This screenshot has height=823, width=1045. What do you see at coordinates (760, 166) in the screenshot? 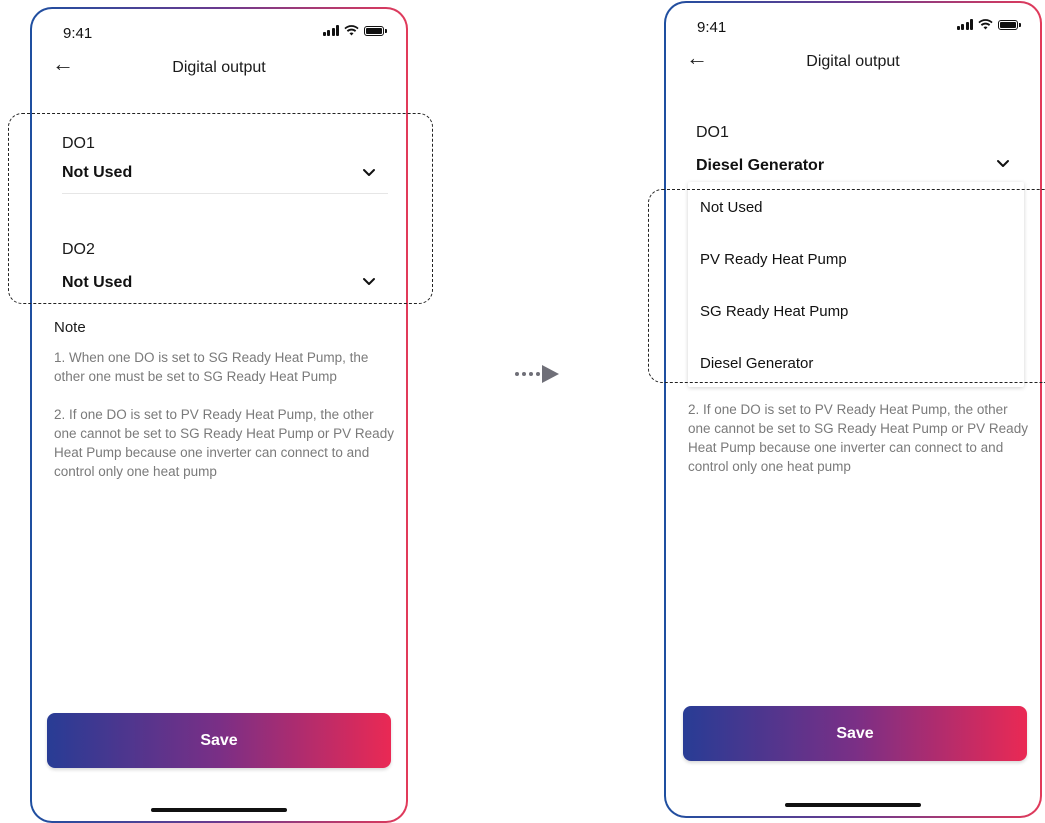
I see `do1-select-value: Diesel Generator` at bounding box center [760, 166].